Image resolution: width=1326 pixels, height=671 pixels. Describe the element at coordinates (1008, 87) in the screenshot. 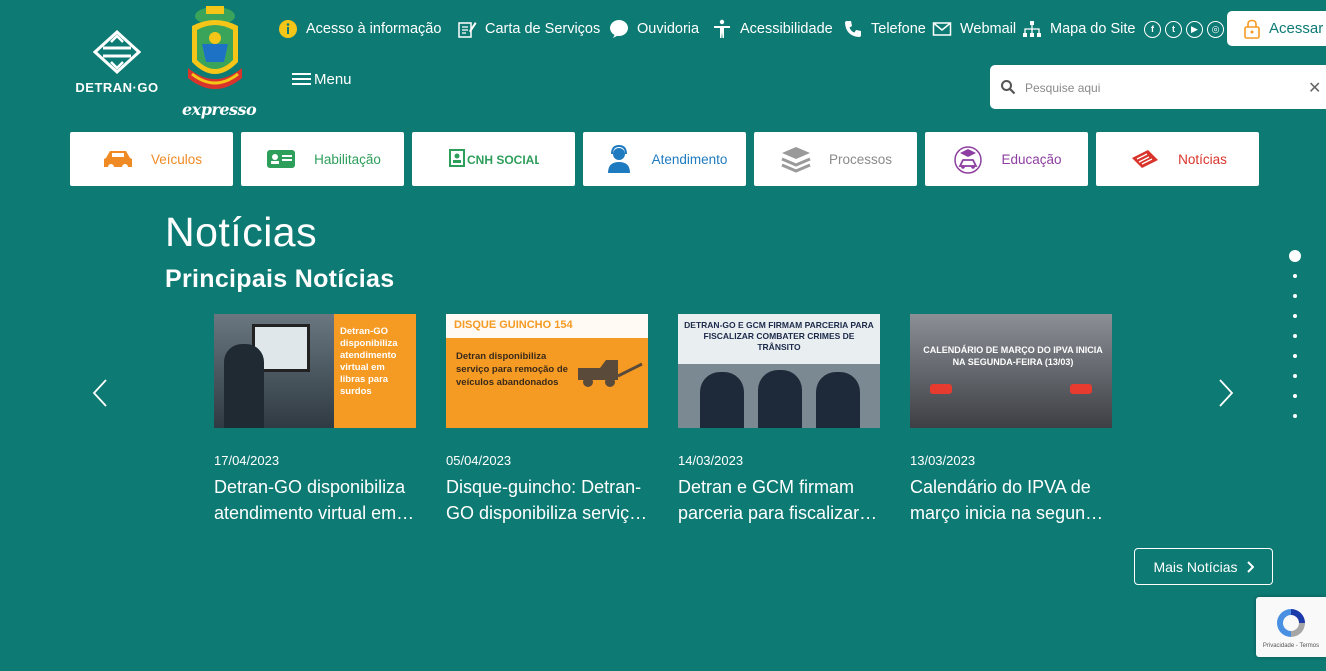

I see `search-icon` at that location.